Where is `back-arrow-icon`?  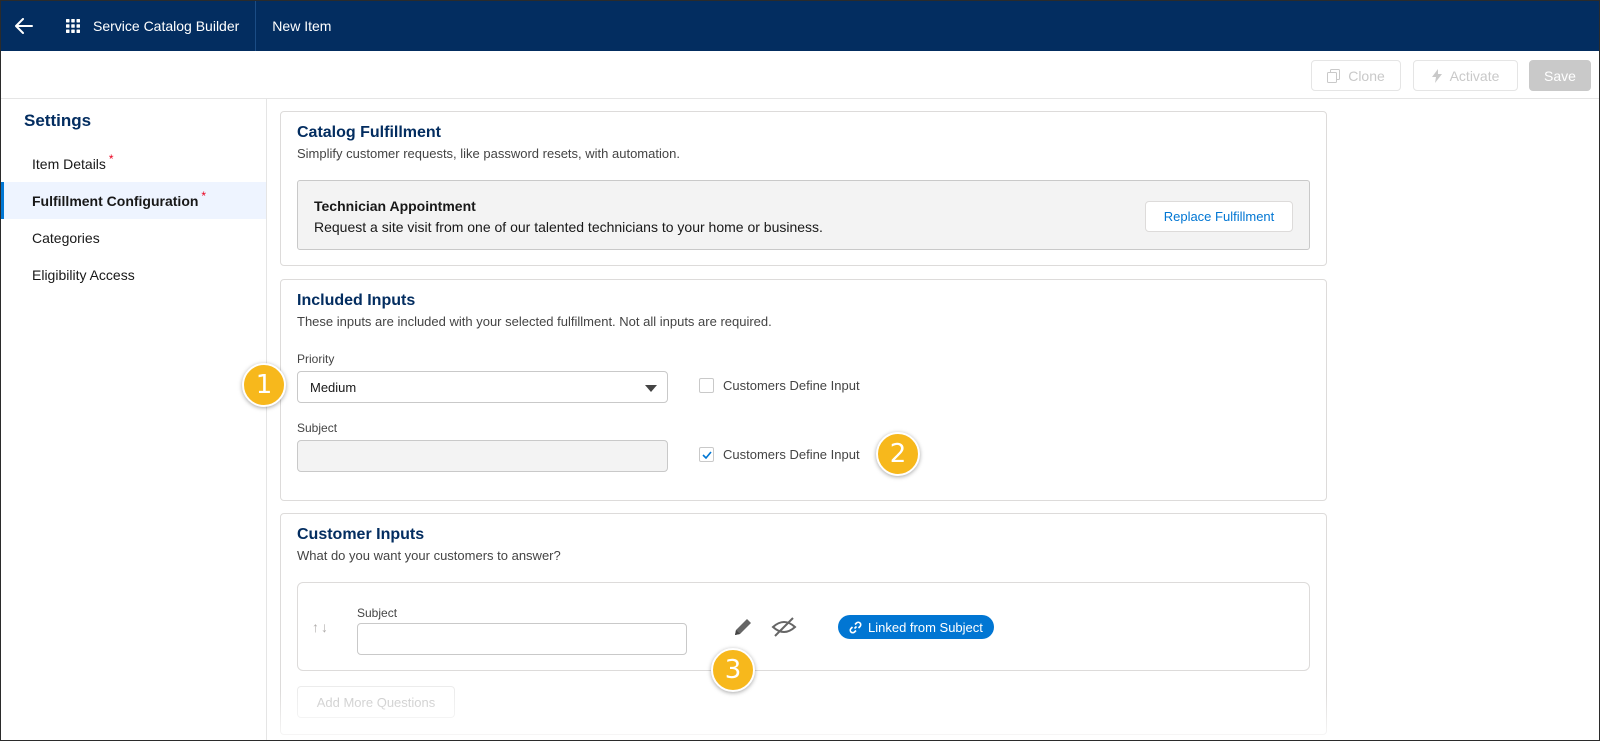 back-arrow-icon is located at coordinates (24, 26).